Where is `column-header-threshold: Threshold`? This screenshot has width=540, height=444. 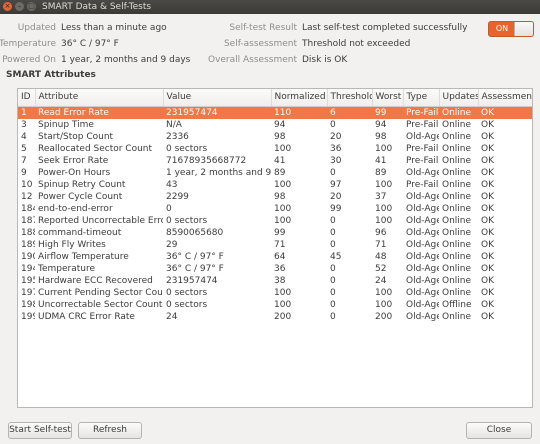 column-header-threshold: Threshold is located at coordinates (350, 98).